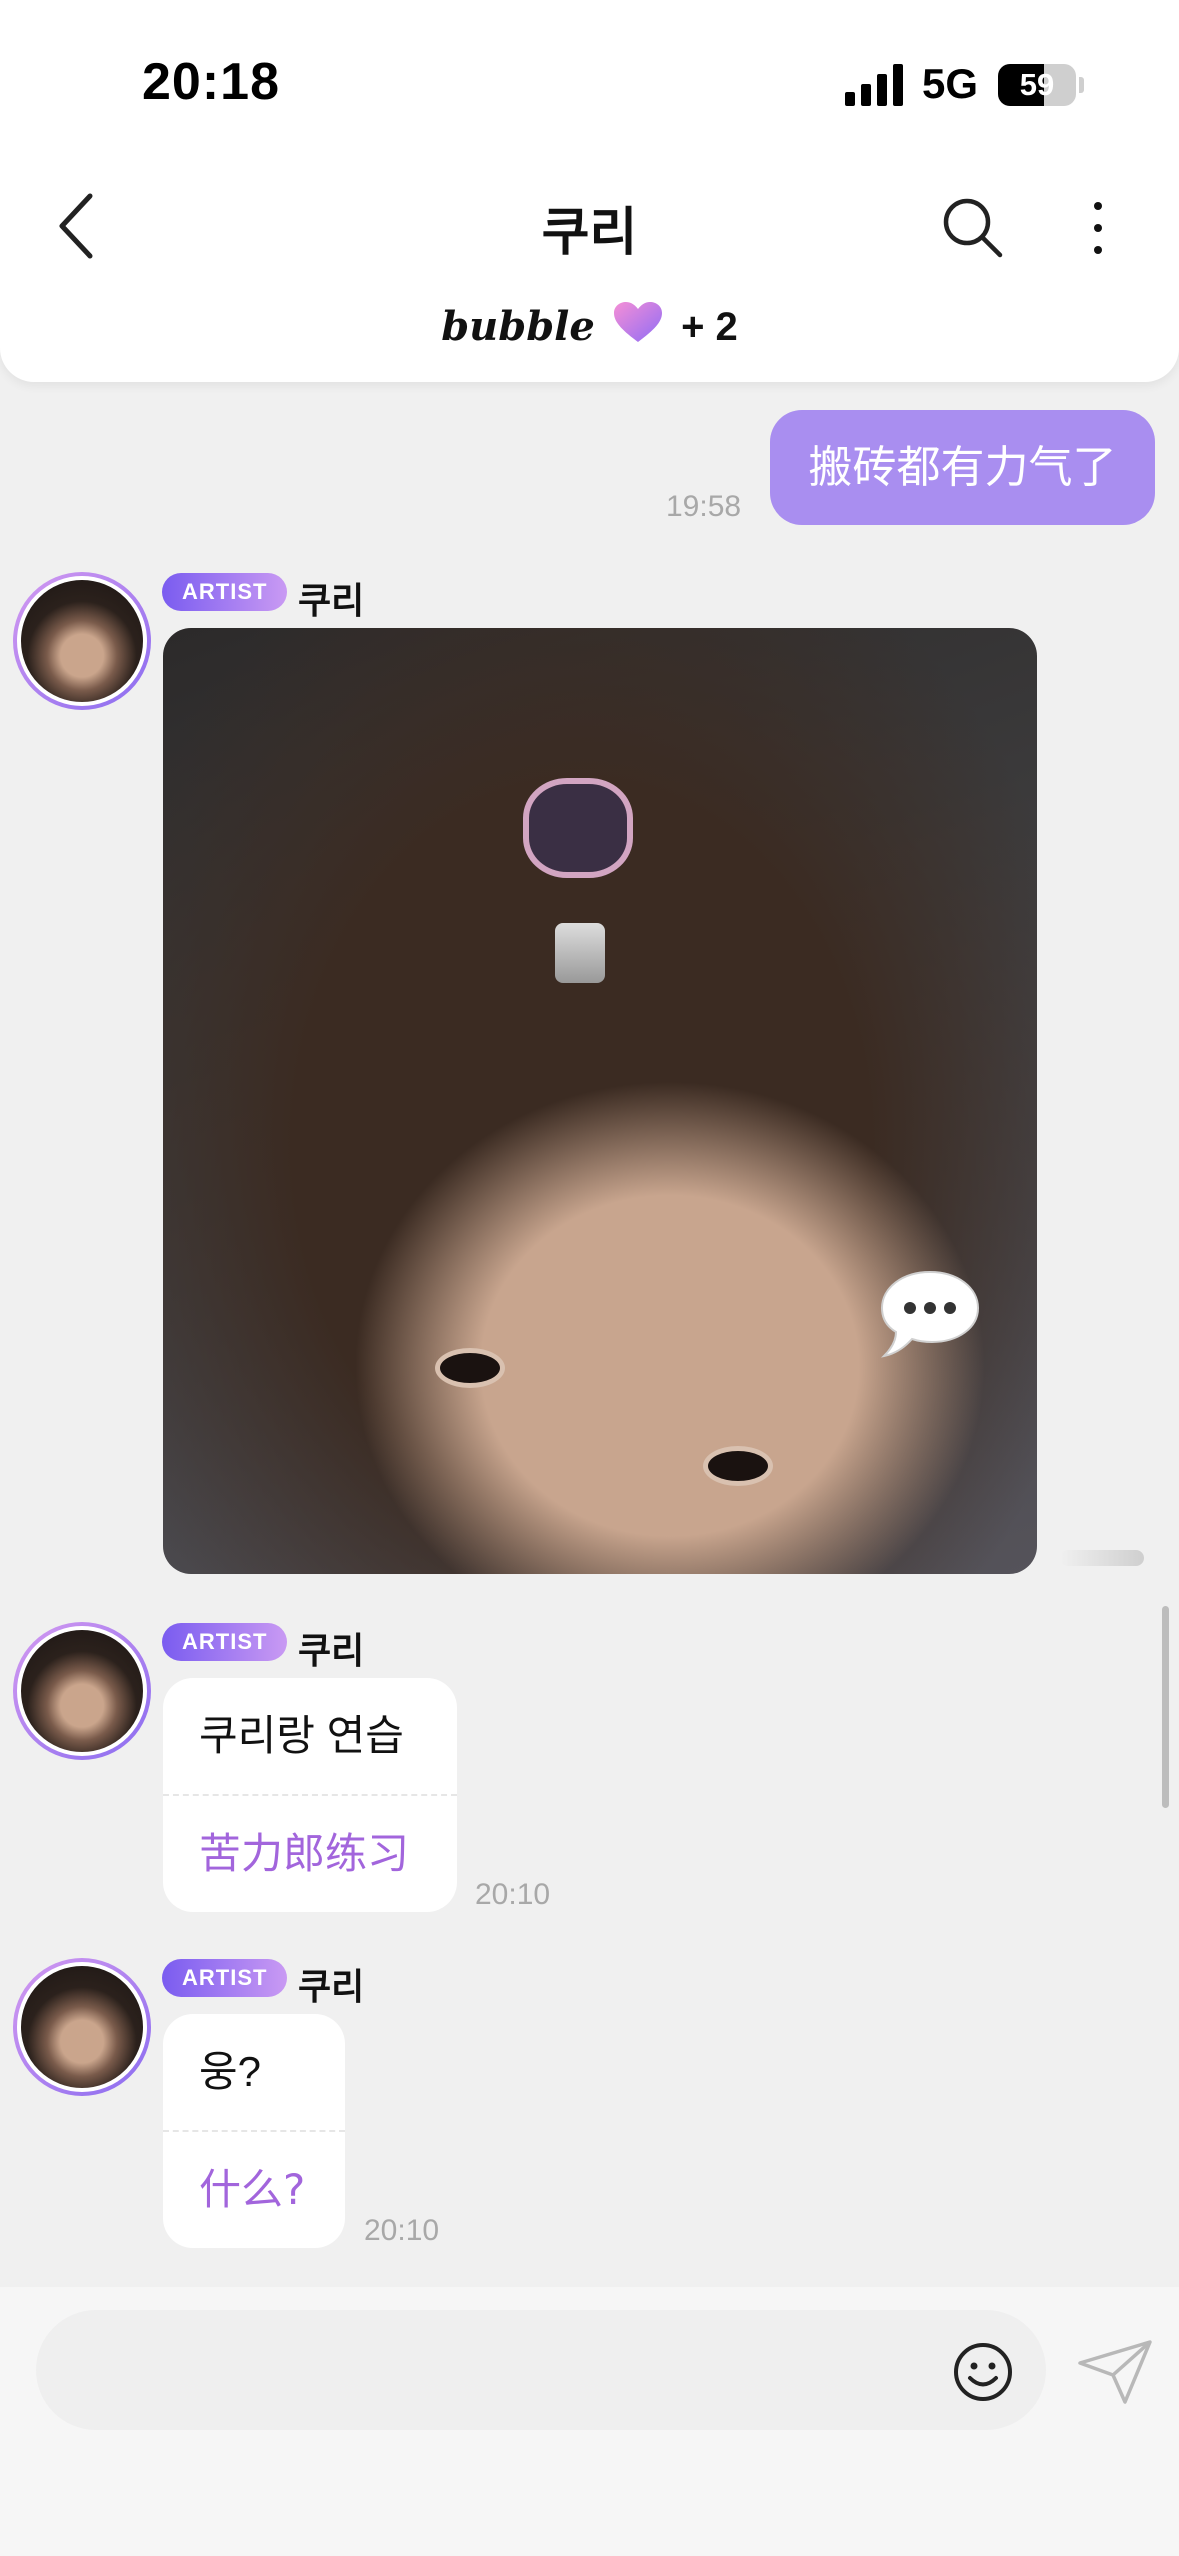  I want to click on header: 20:18 5G 59 쿠리 bubble + 2, so click(589, 191).